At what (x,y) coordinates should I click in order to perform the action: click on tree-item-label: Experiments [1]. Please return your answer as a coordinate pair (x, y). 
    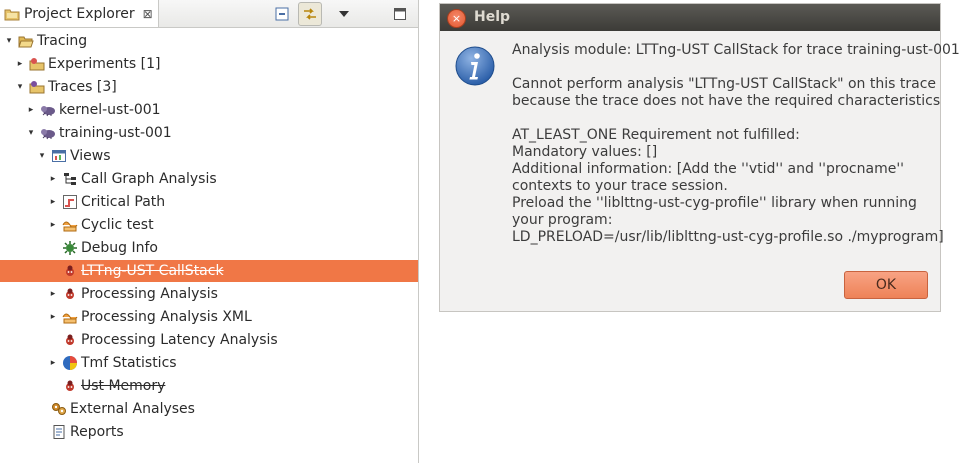
    Looking at the image, I should click on (104, 64).